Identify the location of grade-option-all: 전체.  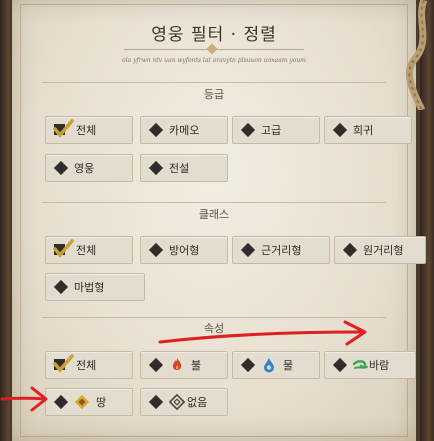
(89, 130).